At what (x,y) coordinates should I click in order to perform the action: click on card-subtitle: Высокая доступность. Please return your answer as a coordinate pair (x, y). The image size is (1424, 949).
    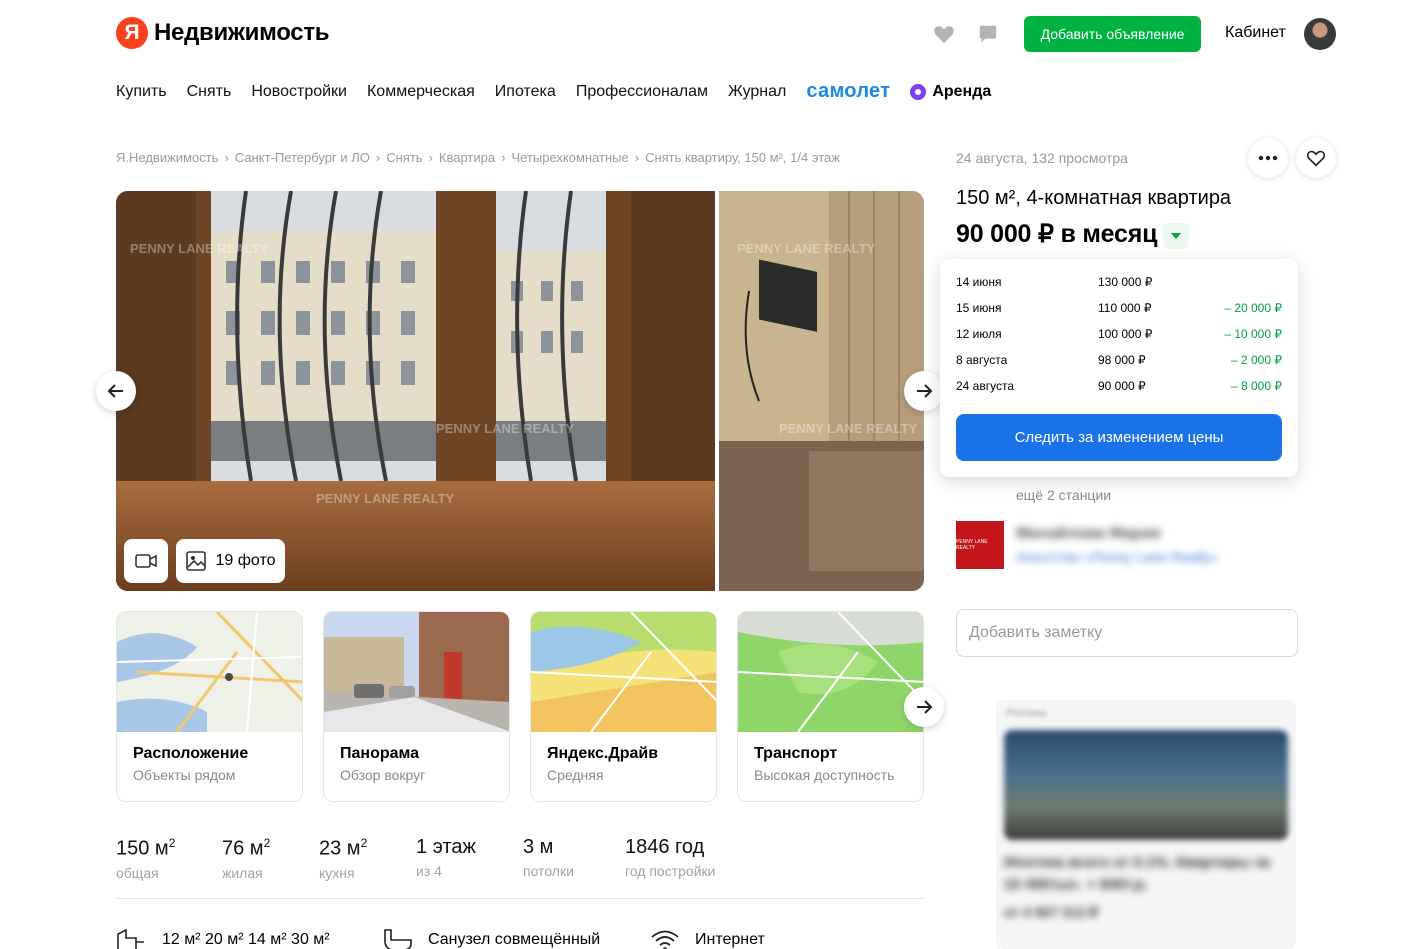
    Looking at the image, I should click on (824, 775).